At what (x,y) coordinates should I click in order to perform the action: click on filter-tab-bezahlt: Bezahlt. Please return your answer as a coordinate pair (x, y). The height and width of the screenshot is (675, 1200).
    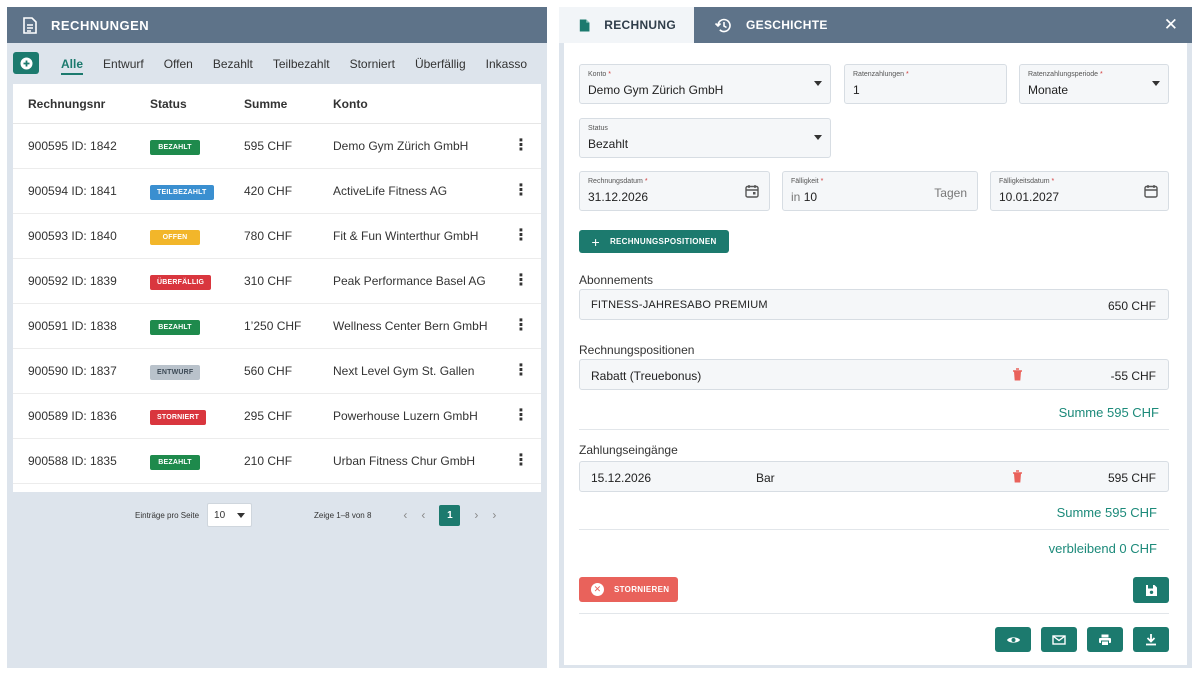
    Looking at the image, I should click on (233, 63).